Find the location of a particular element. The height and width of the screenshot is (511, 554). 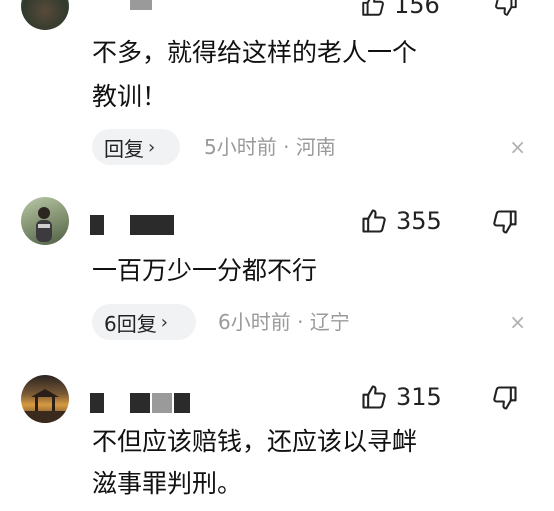

reply-label: 6回复 is located at coordinates (130, 323).